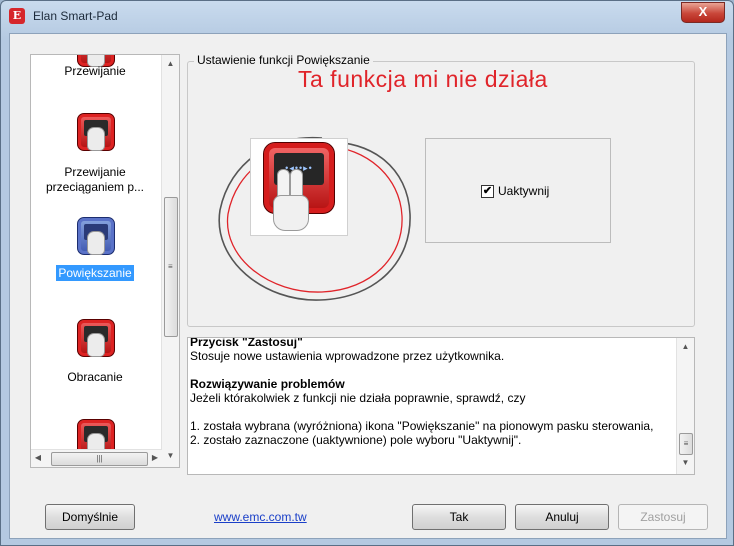  I want to click on sidebar-item-label: Powiększanie, so click(95, 273).